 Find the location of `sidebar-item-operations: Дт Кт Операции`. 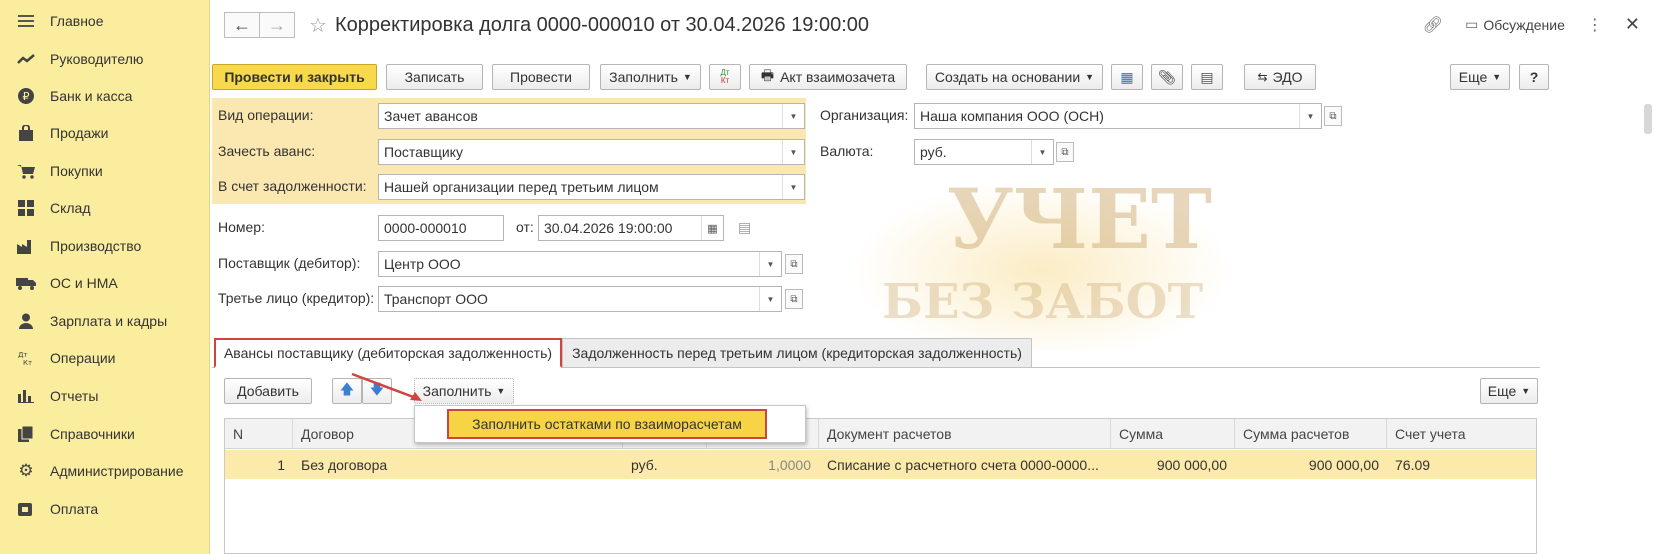

sidebar-item-operations: Дт Кт Операции is located at coordinates (105, 358).